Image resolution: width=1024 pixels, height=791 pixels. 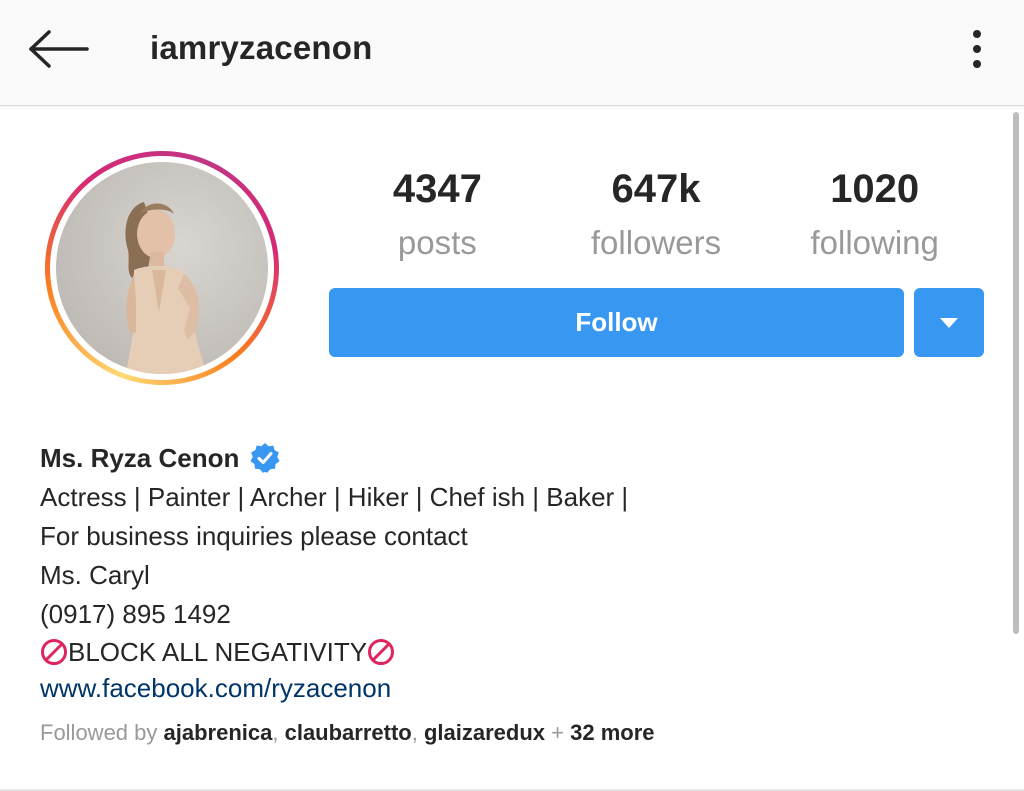 I want to click on stat-followers: 647k followers, so click(x=656, y=220).